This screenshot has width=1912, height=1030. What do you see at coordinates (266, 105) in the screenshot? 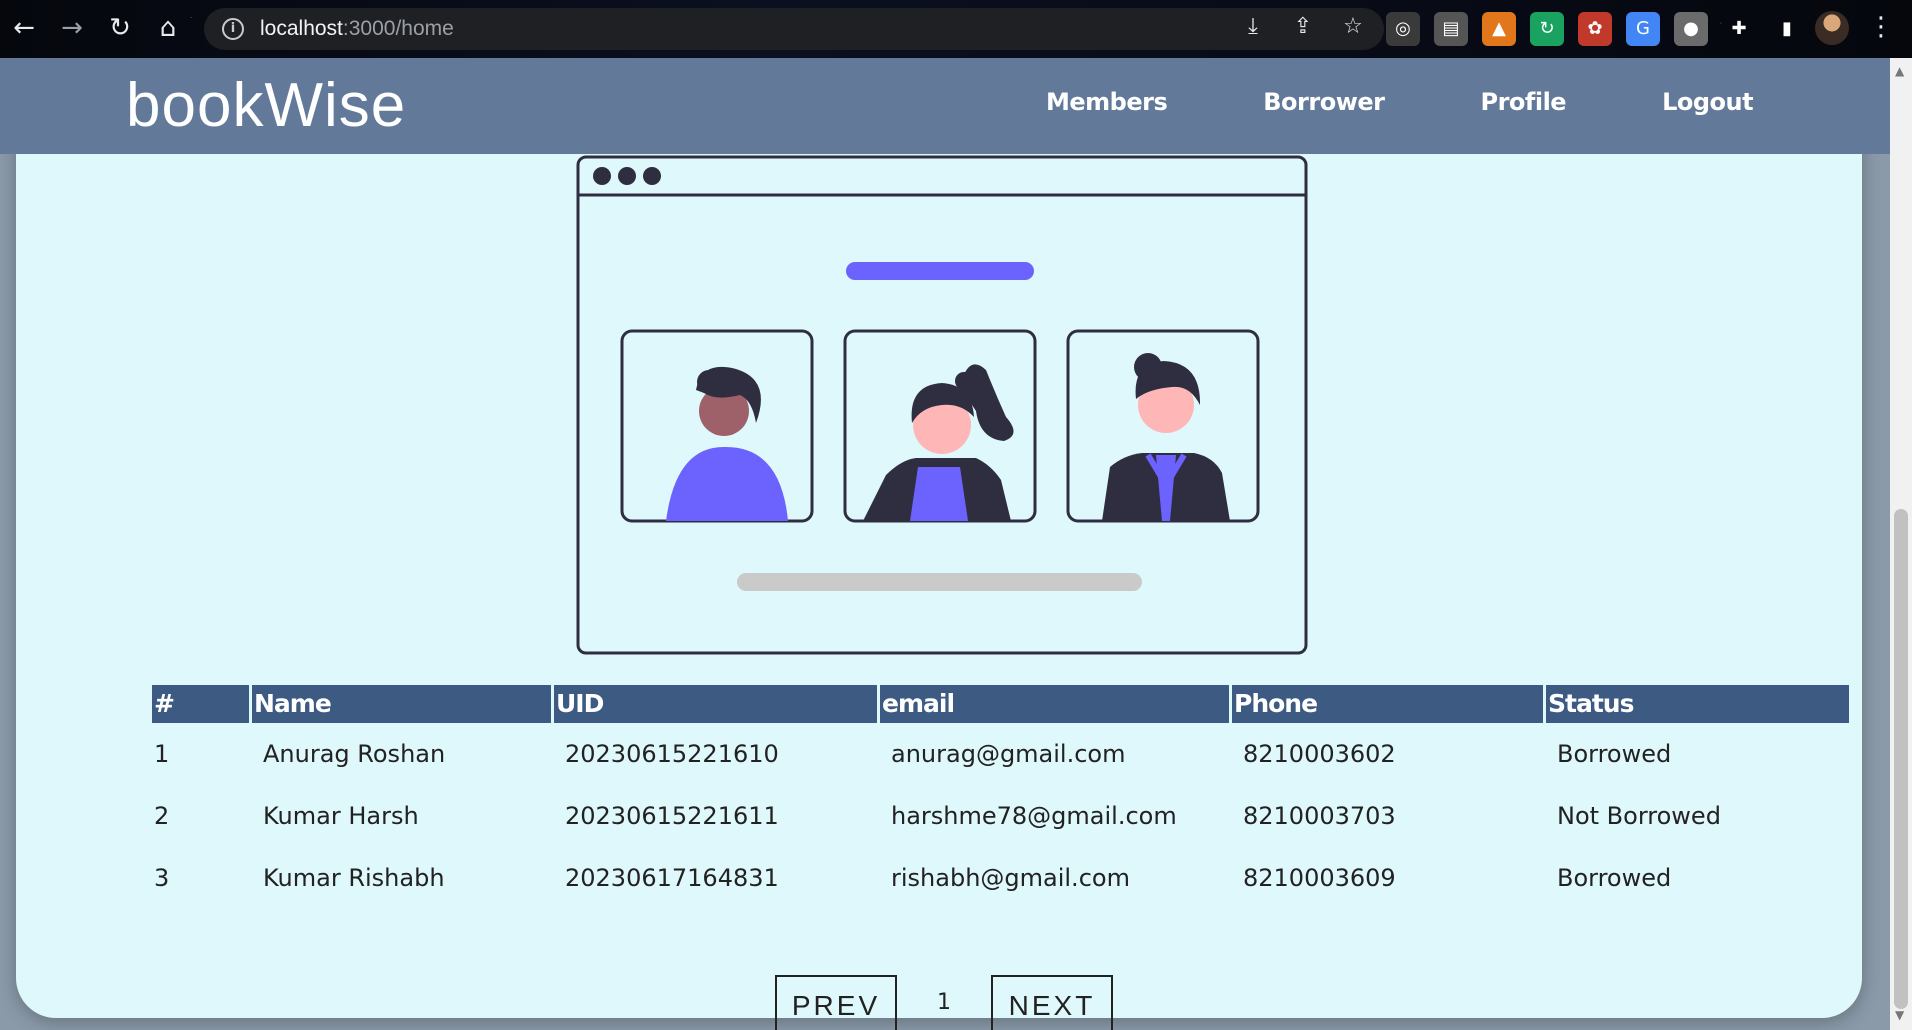
I see `brand-logo: bookWise` at bounding box center [266, 105].